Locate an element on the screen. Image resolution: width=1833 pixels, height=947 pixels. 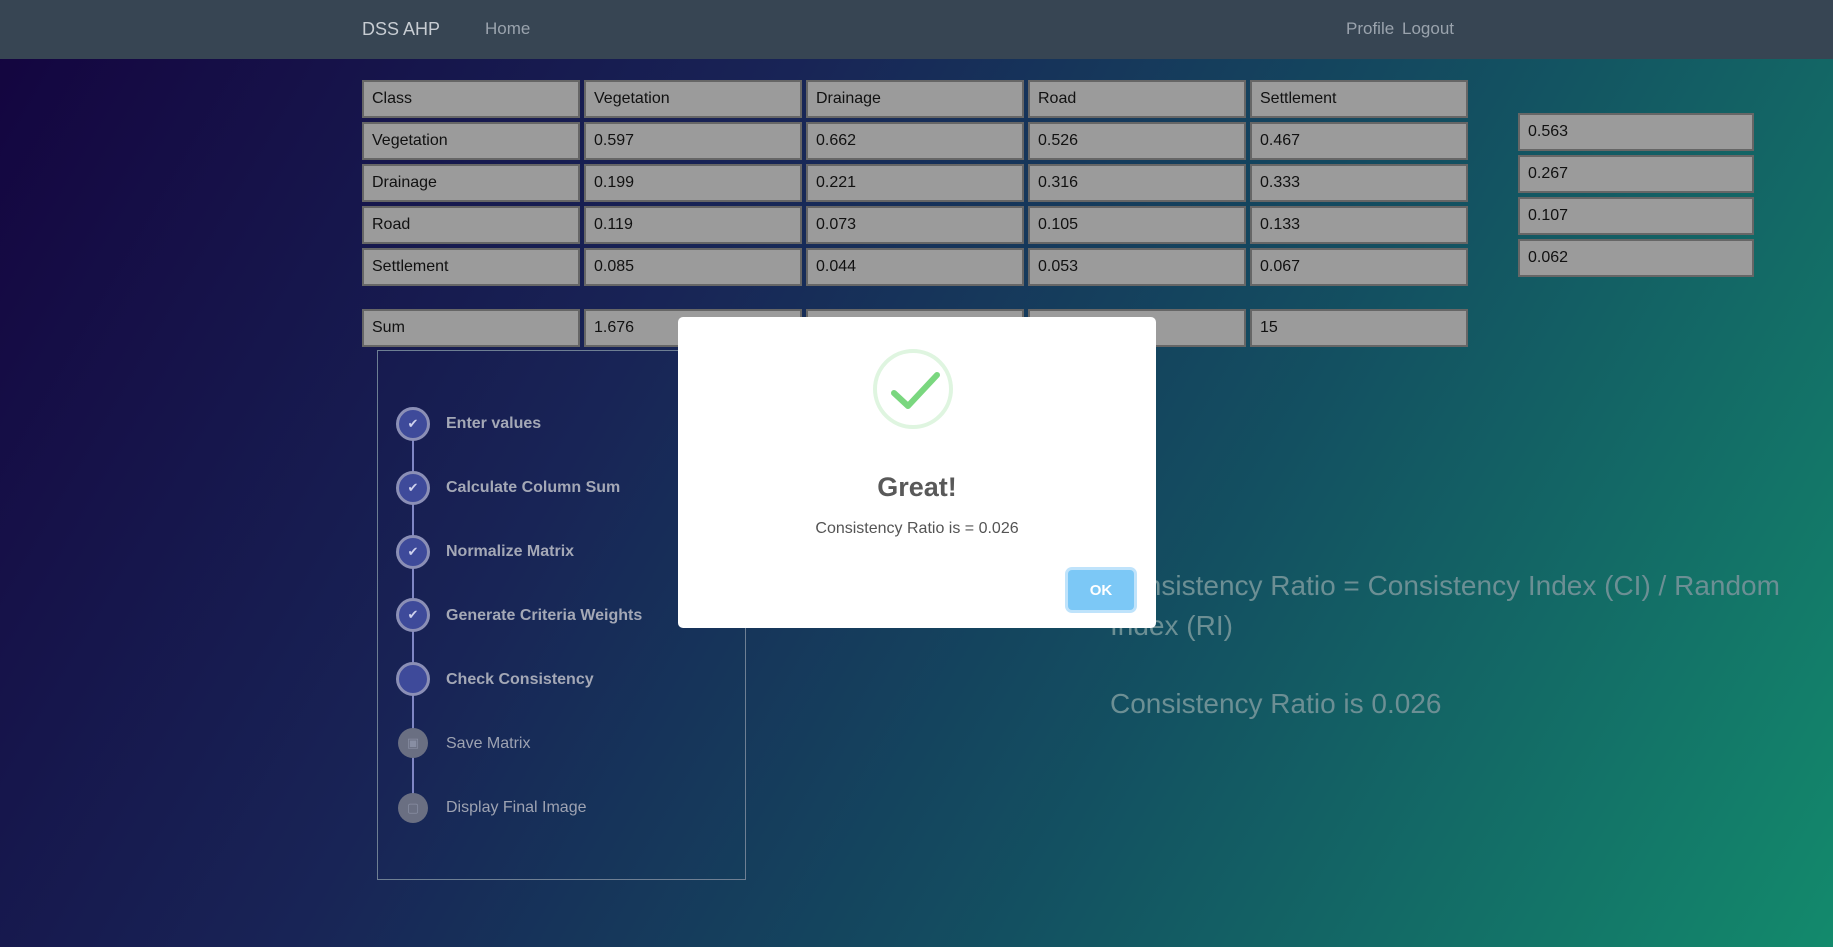
nav-home-link: Home is located at coordinates (507, 29).